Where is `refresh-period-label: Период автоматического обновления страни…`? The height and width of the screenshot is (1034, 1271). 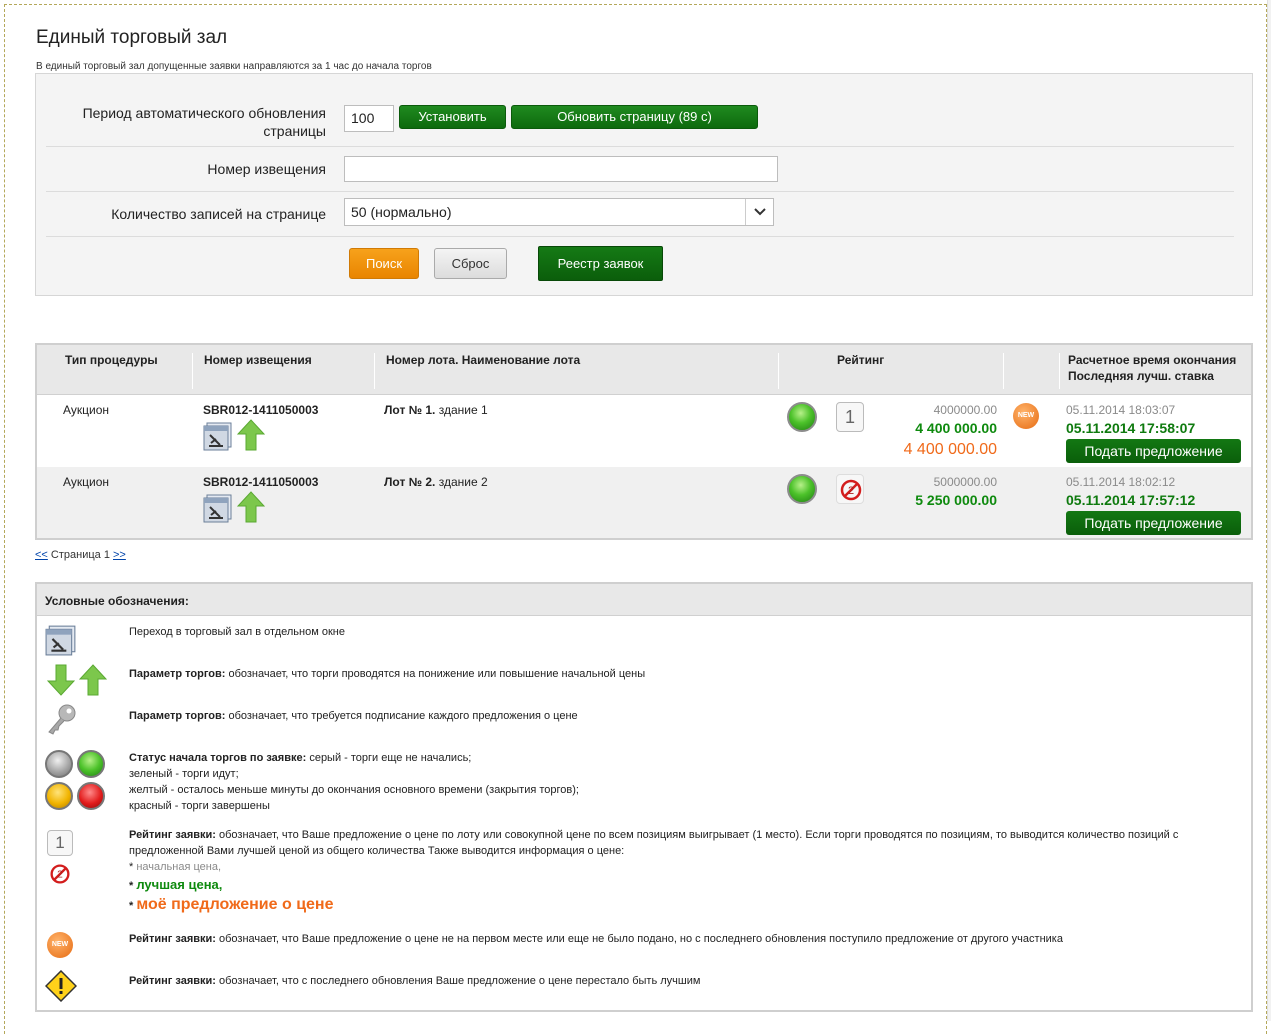 refresh-period-label: Период автоматического обновления страни… is located at coordinates (204, 122).